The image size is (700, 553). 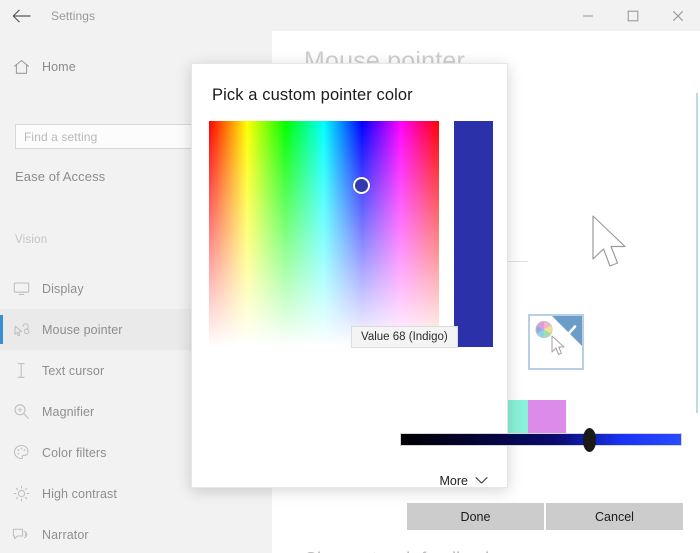 I want to click on back-button, so click(x=21, y=15).